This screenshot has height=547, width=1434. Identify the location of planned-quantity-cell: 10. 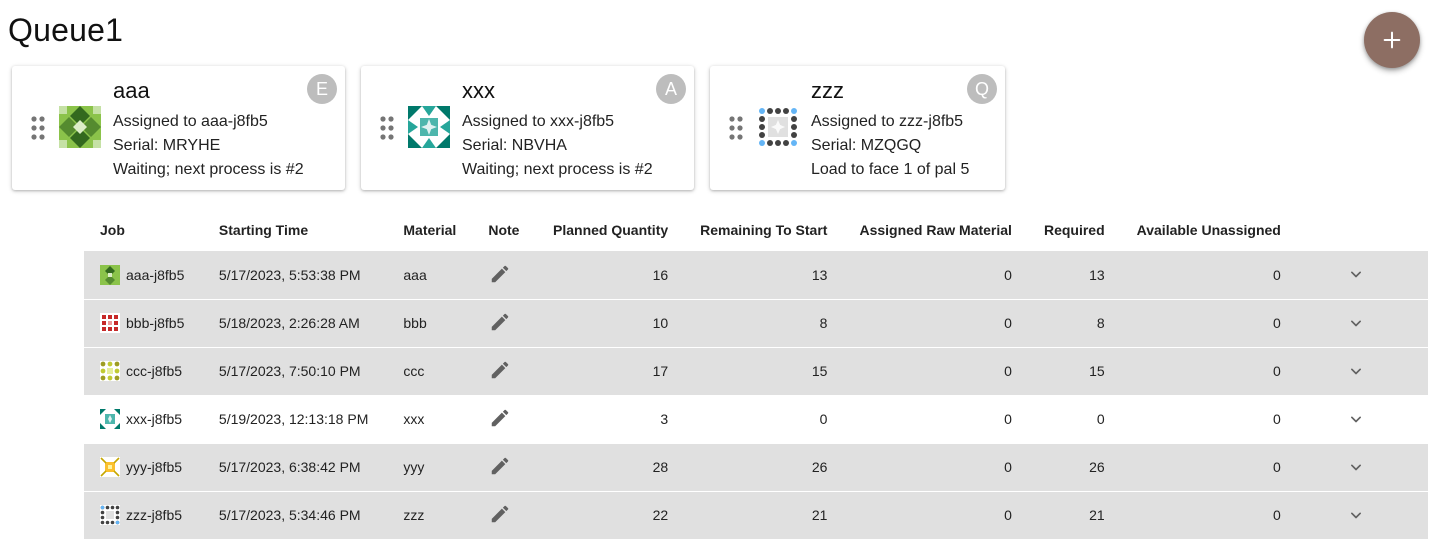
(611, 323).